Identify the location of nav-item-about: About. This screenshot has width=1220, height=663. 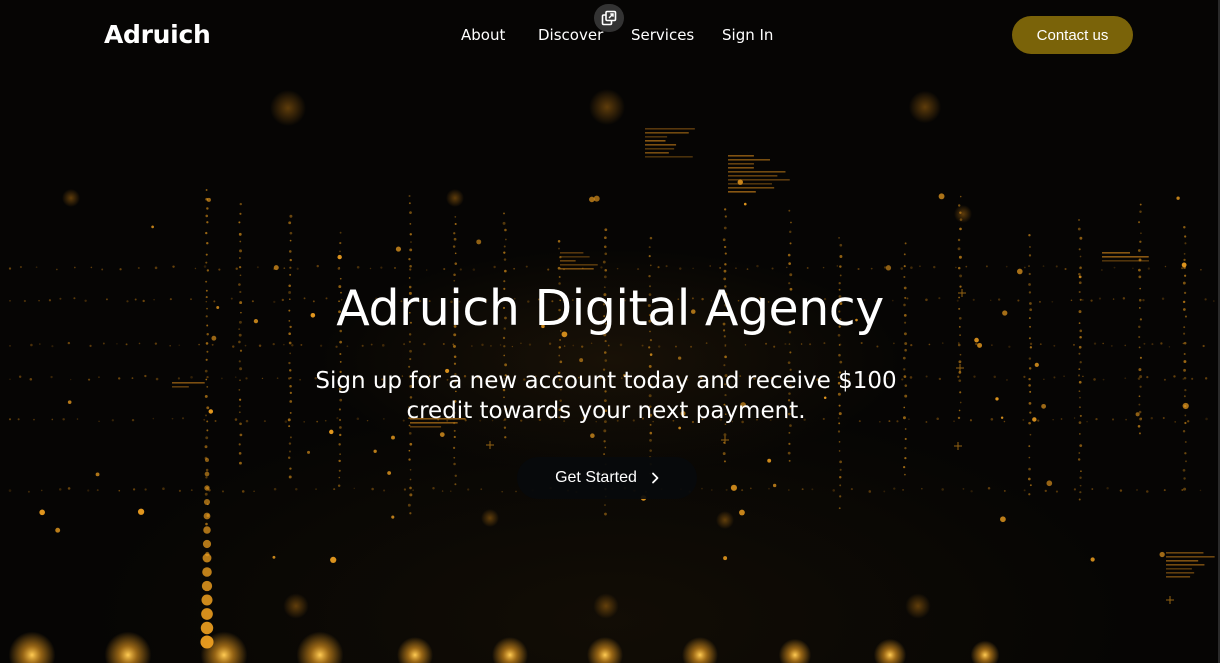
(483, 35).